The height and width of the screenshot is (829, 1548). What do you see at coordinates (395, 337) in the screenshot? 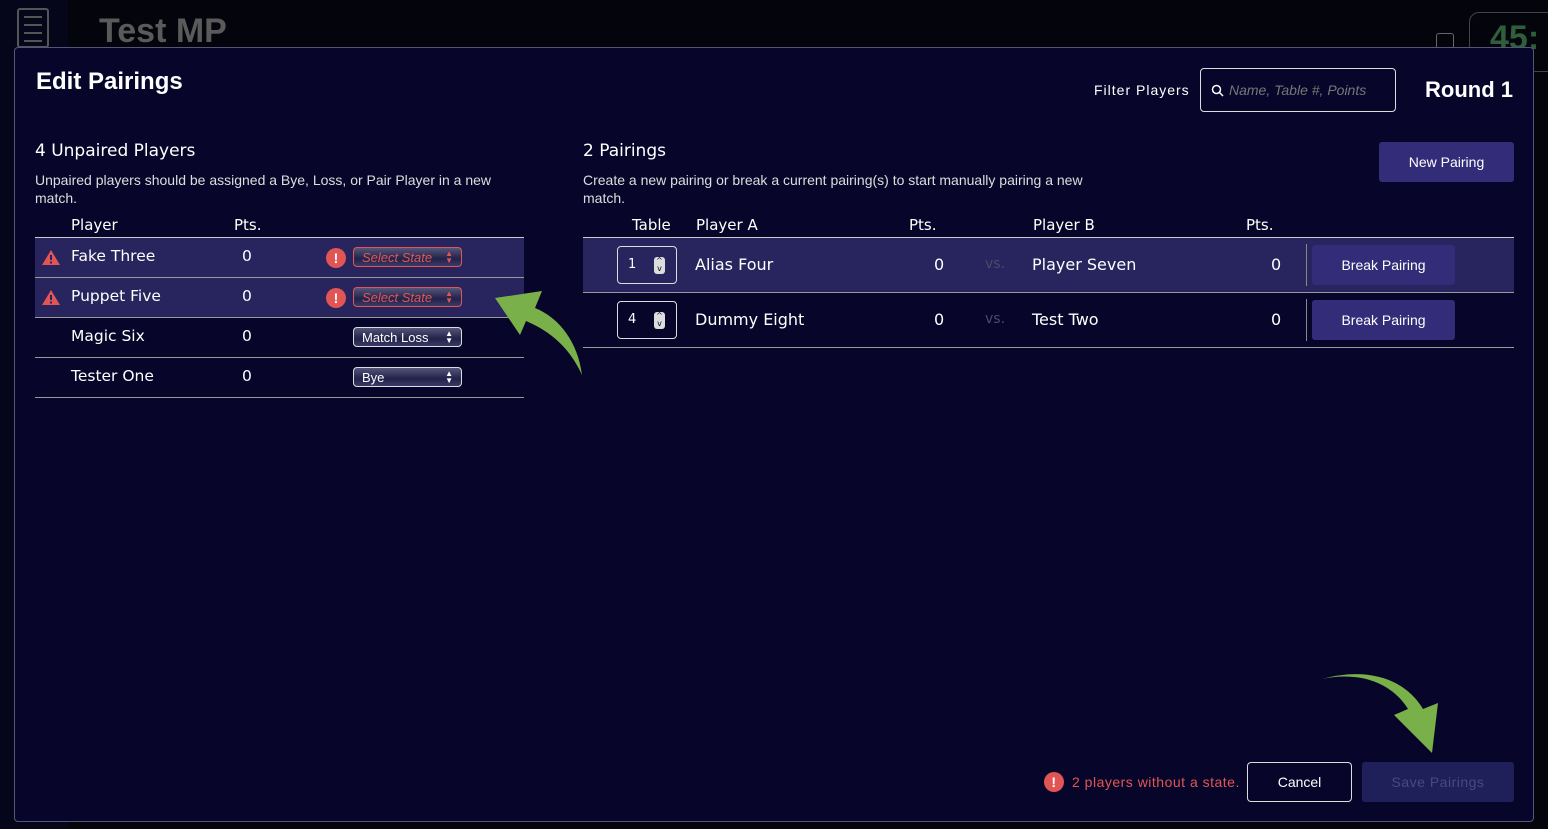
I see `state-value: Match Loss` at bounding box center [395, 337].